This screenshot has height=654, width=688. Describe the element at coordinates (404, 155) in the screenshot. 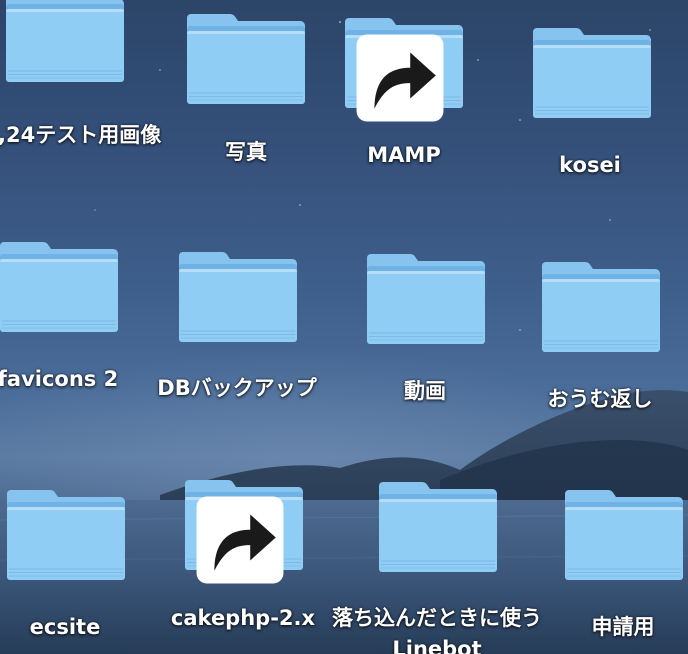

I see `item-label: MAMP` at that location.